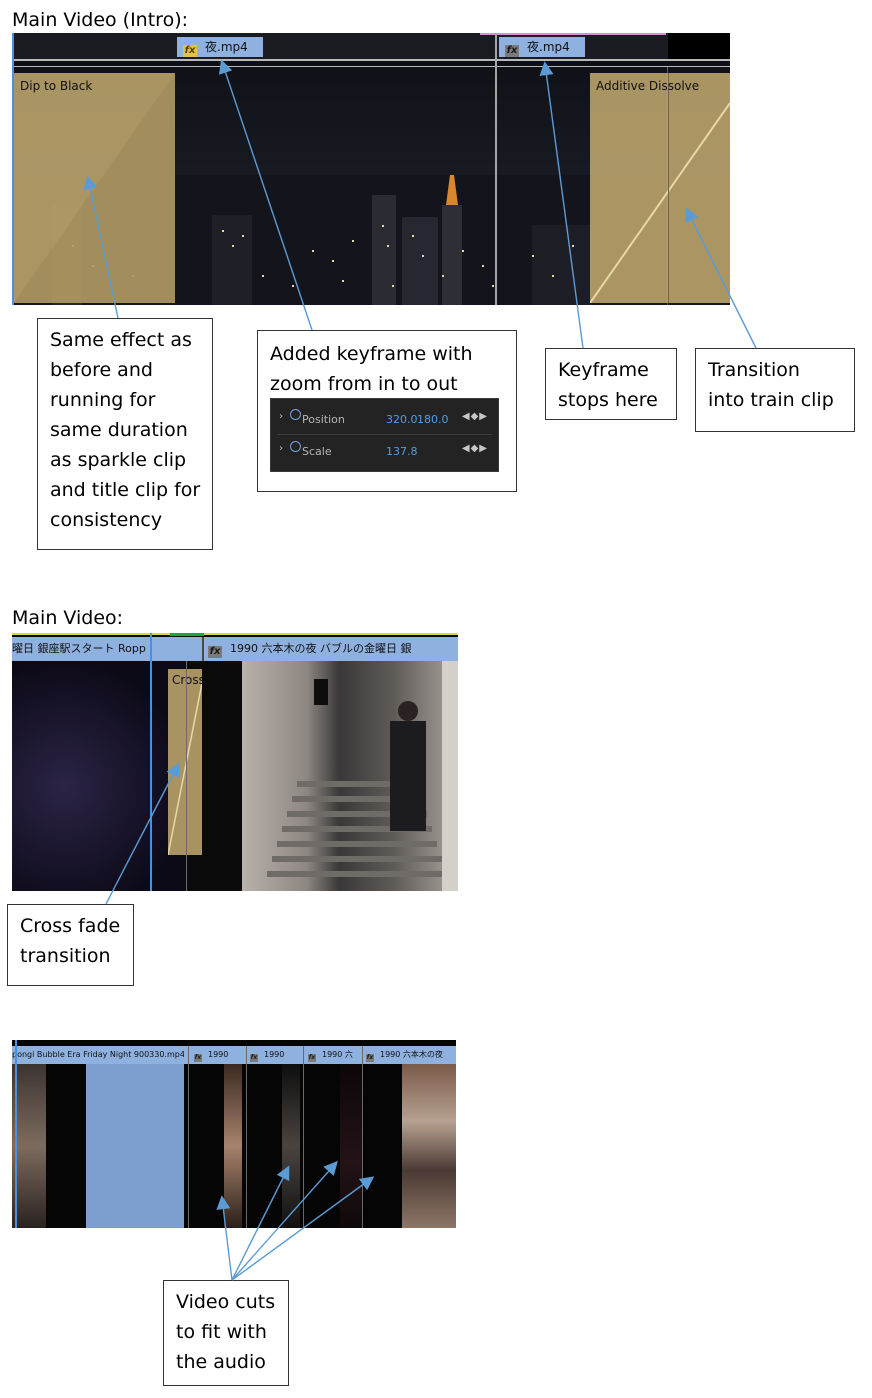 This screenshot has height=1398, width=872. I want to click on callout-transition-train: Transition into train clip, so click(775, 390).